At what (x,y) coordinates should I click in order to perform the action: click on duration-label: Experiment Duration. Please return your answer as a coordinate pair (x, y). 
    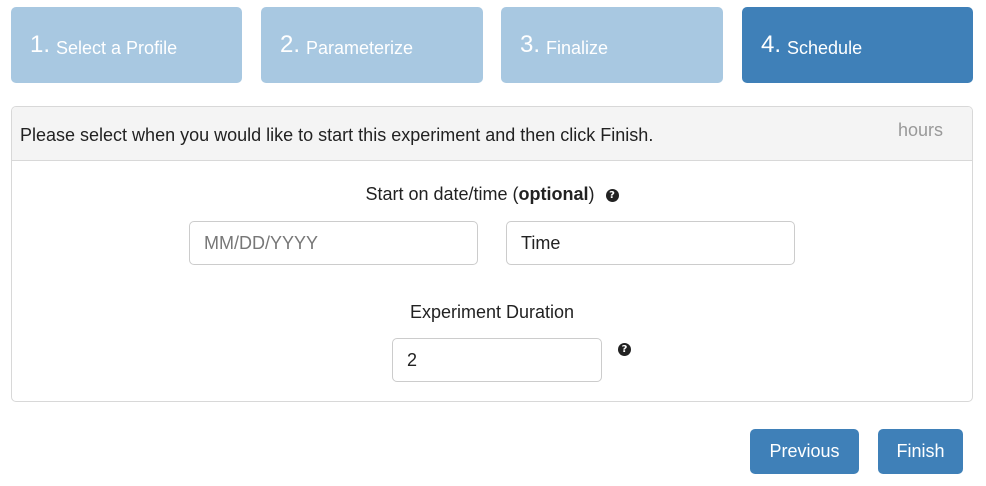
    Looking at the image, I should click on (492, 312).